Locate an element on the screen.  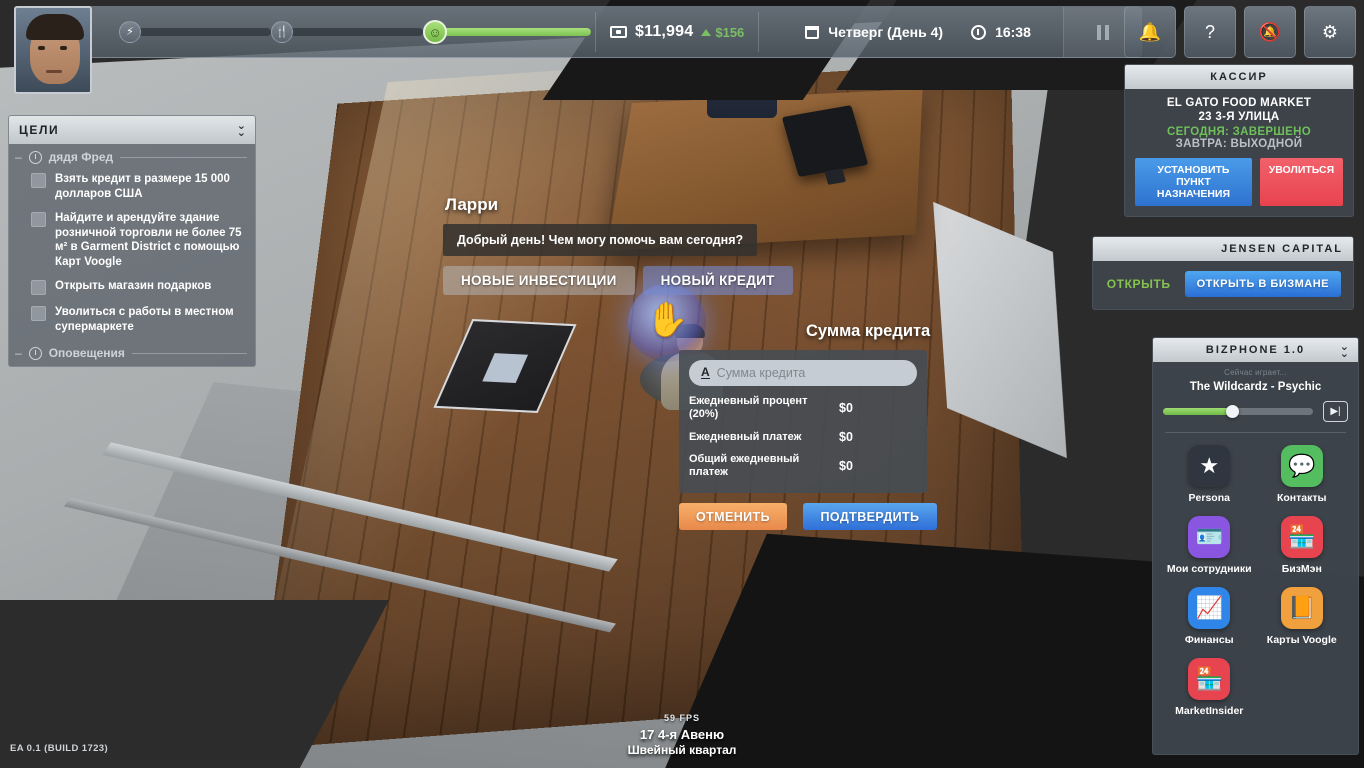
hand-icon: ✋ is located at coordinates (667, 320).